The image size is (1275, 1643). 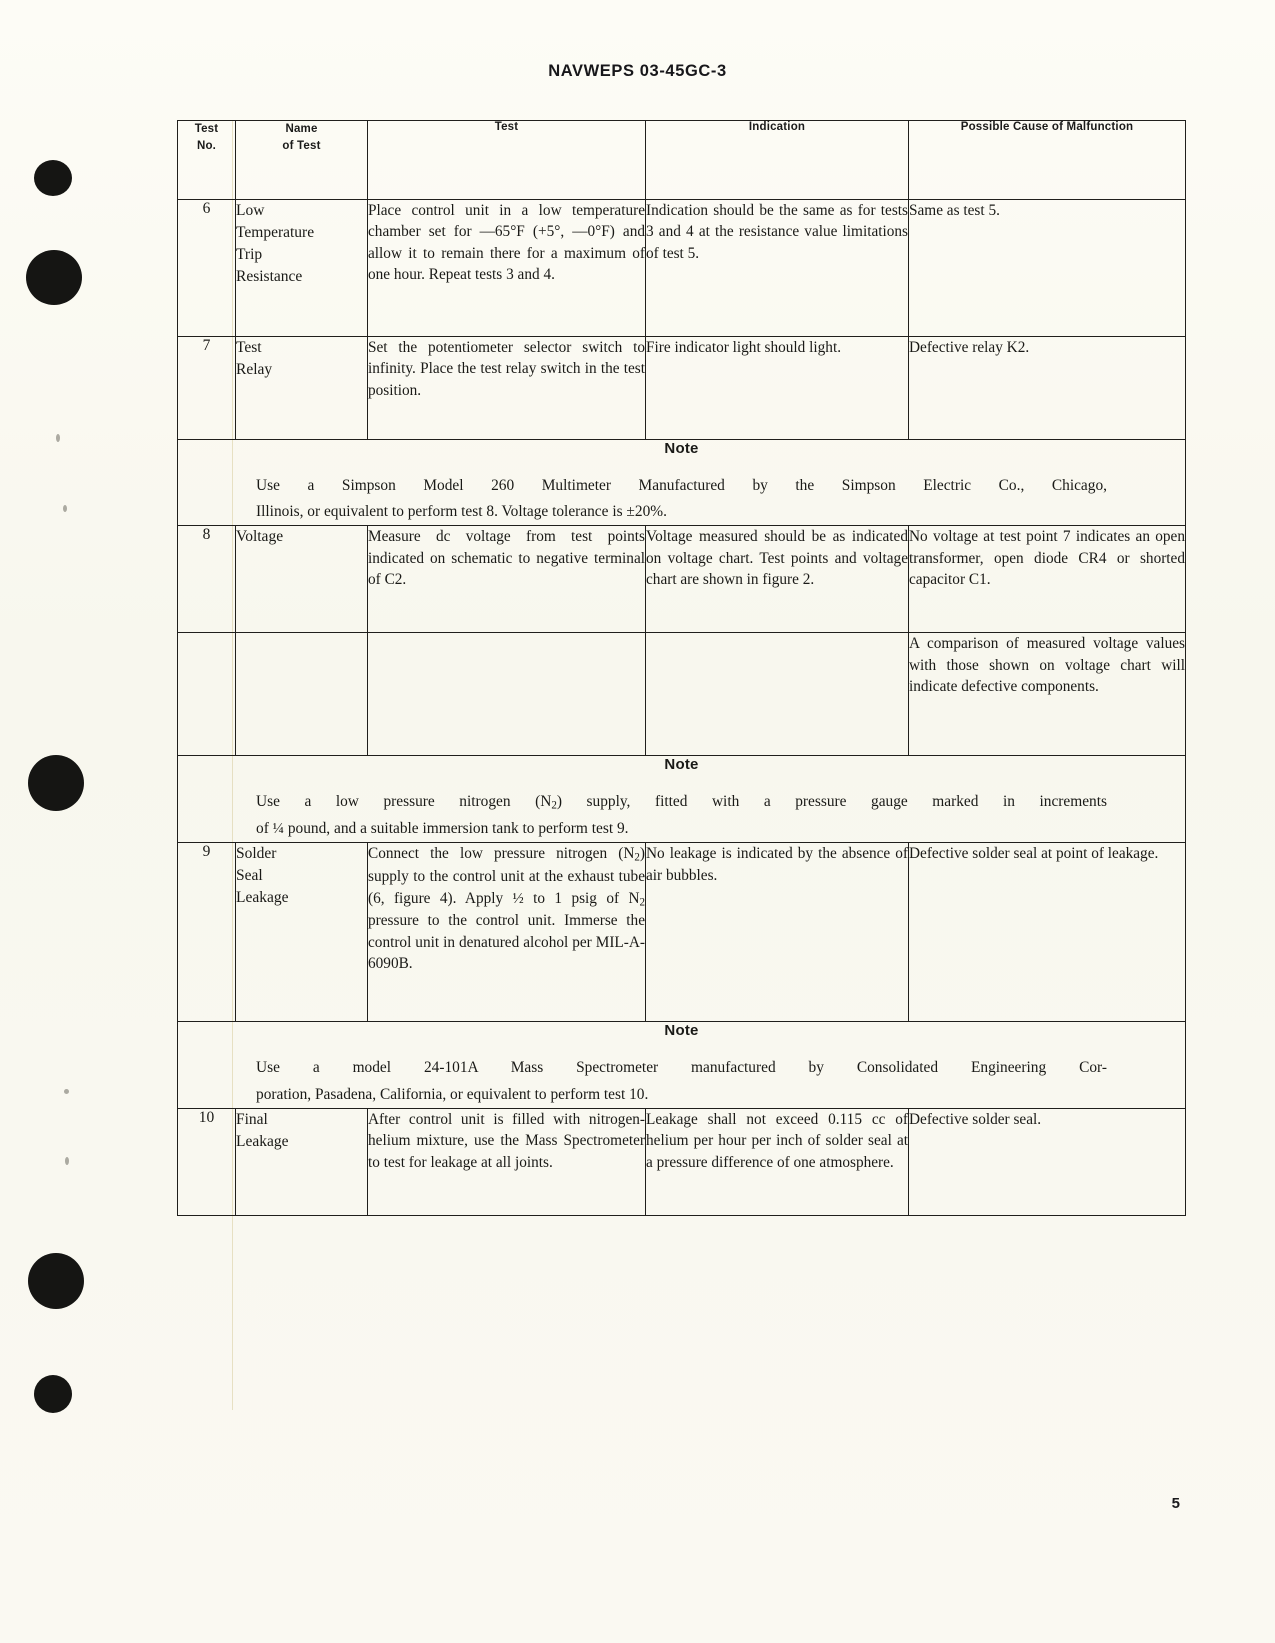 What do you see at coordinates (206, 268) in the screenshot?
I see `cell-test-no: 6` at bounding box center [206, 268].